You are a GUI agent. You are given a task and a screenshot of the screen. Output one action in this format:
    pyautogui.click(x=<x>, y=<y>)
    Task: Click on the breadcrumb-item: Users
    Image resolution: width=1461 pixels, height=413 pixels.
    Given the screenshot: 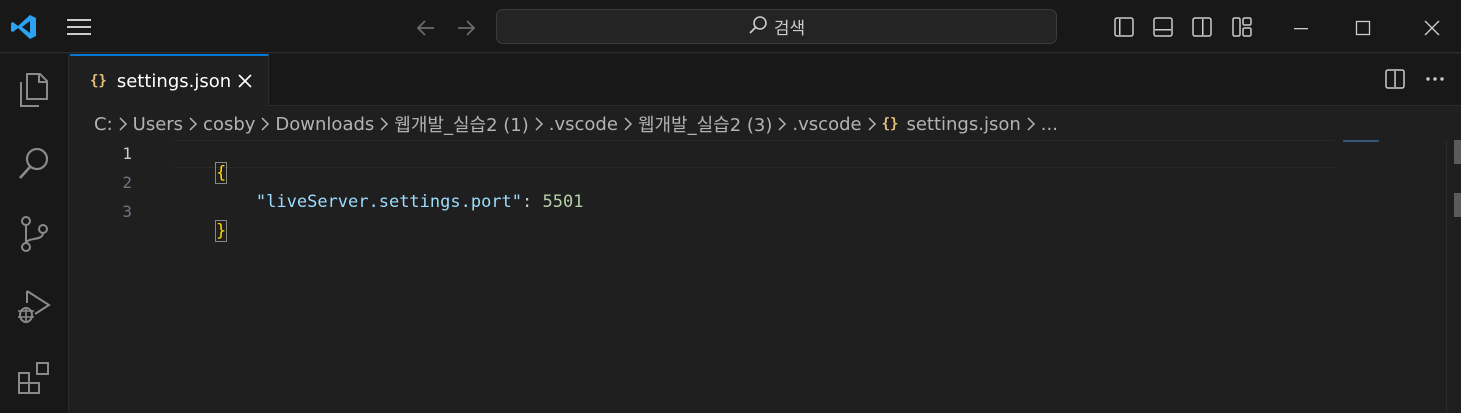 What is the action you would take?
    pyautogui.click(x=158, y=124)
    